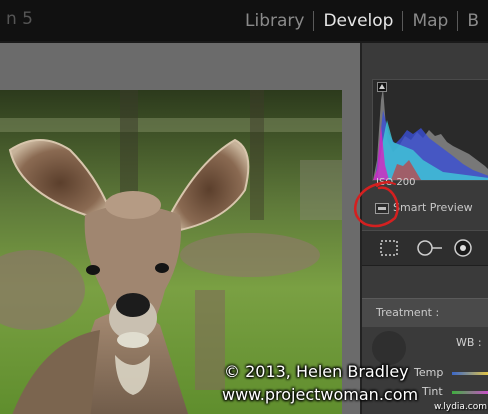 The height and width of the screenshot is (414, 488). What do you see at coordinates (429, 372) in the screenshot?
I see `temp-label: Temp` at bounding box center [429, 372].